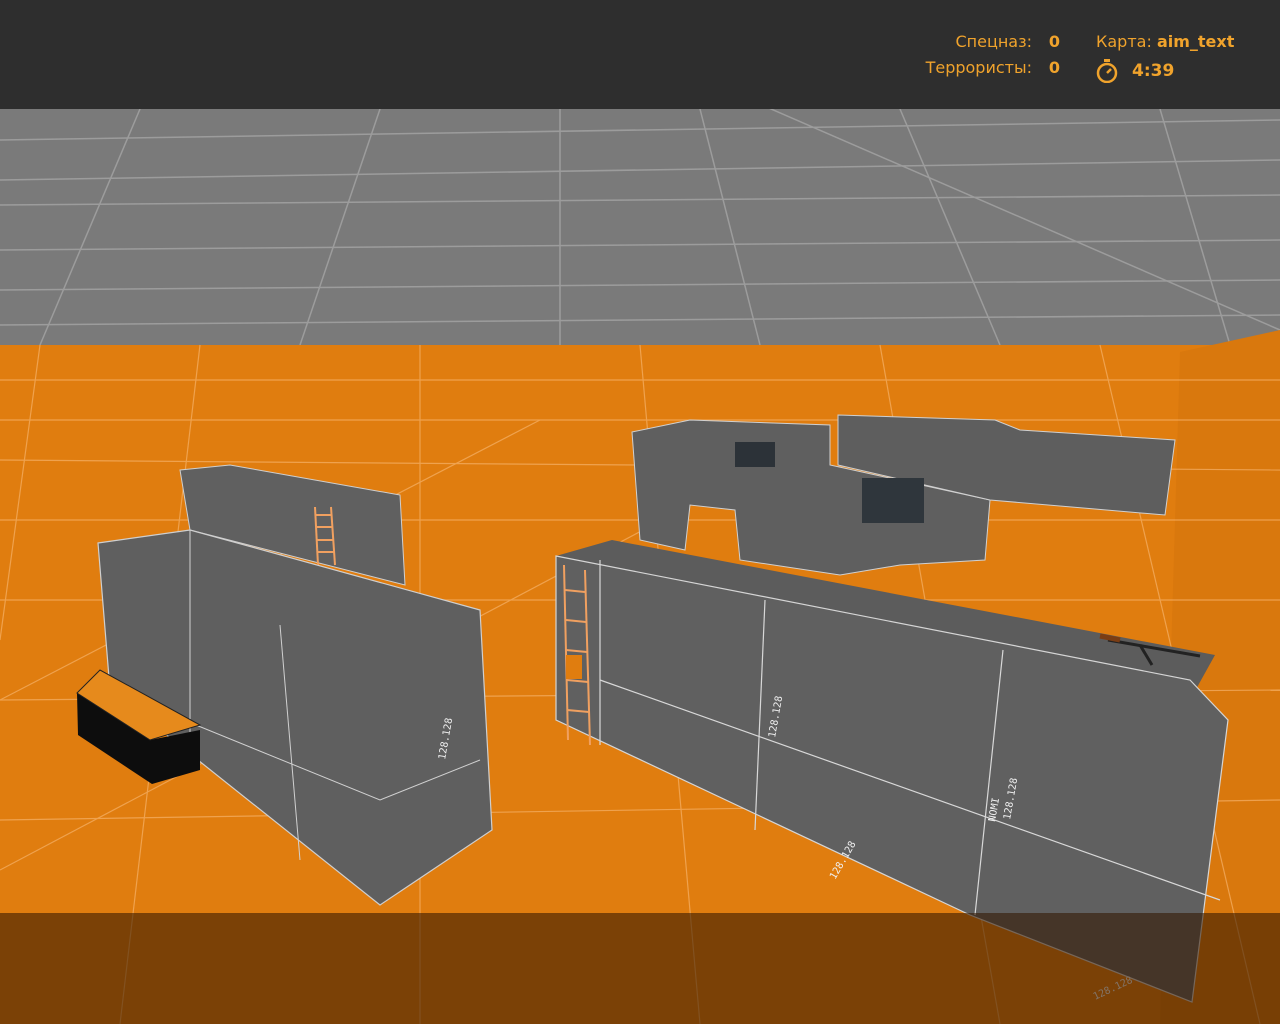  I want to click on score-t-value: 0, so click(1054, 67).